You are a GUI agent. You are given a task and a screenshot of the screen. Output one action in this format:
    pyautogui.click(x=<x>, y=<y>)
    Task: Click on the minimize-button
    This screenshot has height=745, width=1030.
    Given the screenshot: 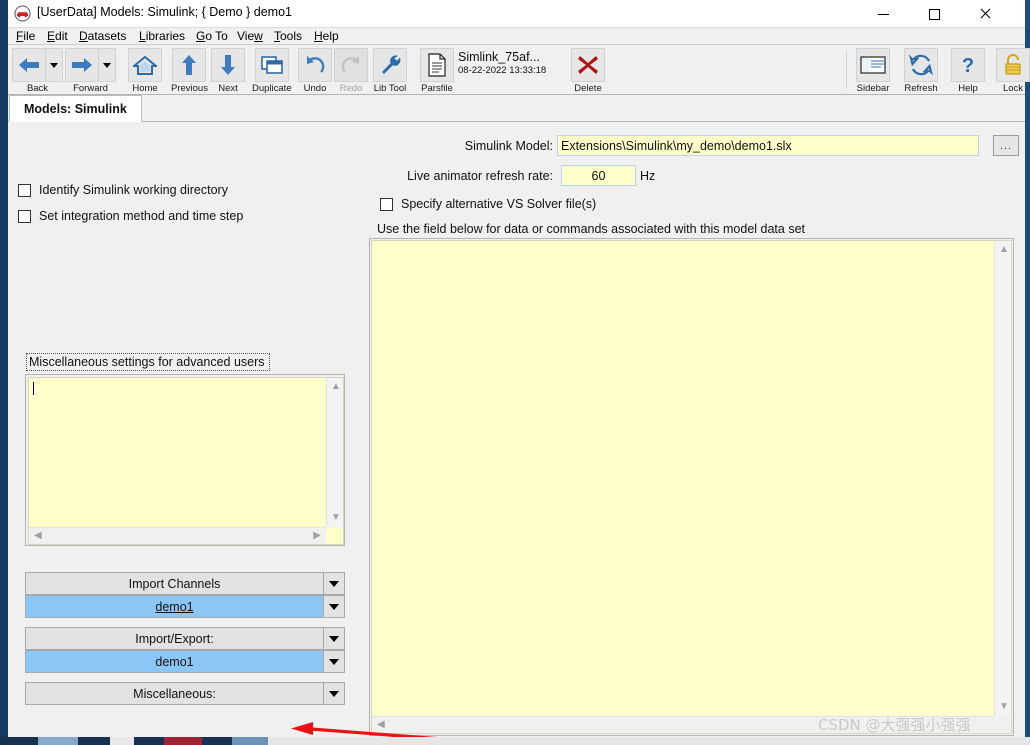 What is the action you would take?
    pyautogui.click(x=883, y=14)
    